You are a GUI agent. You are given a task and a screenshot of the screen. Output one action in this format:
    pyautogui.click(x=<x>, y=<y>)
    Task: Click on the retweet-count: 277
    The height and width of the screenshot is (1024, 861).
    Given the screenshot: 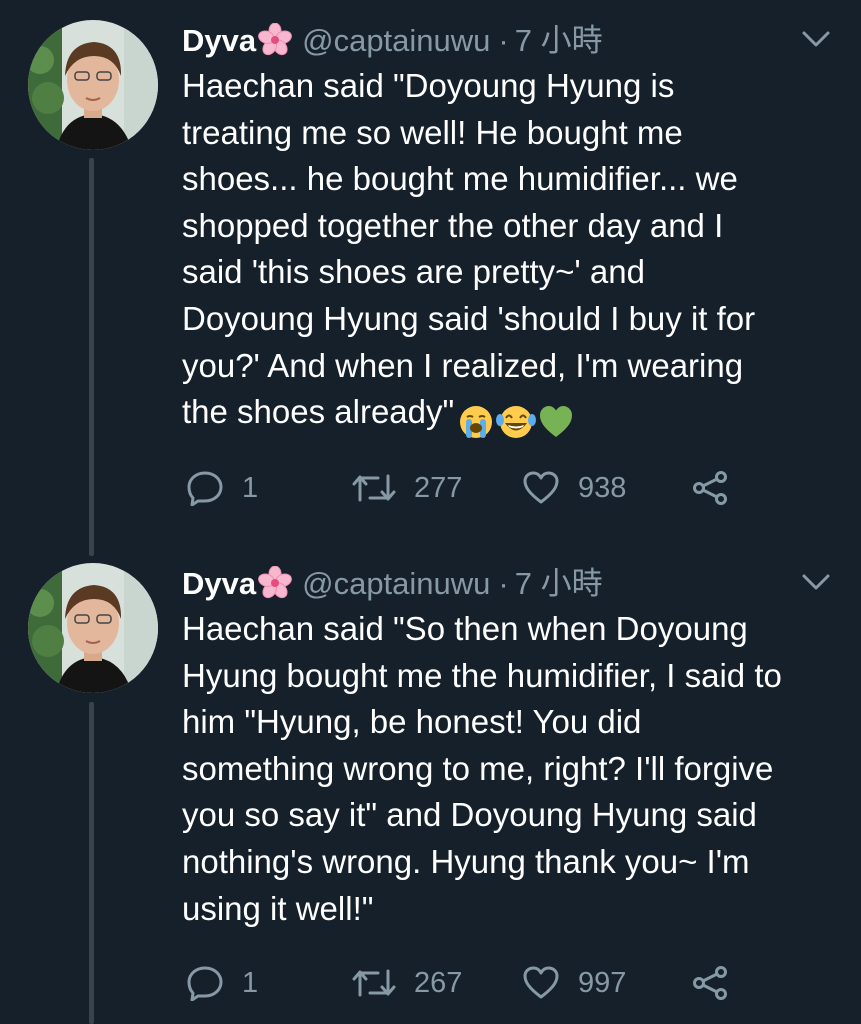 What is the action you would take?
    pyautogui.click(x=438, y=487)
    